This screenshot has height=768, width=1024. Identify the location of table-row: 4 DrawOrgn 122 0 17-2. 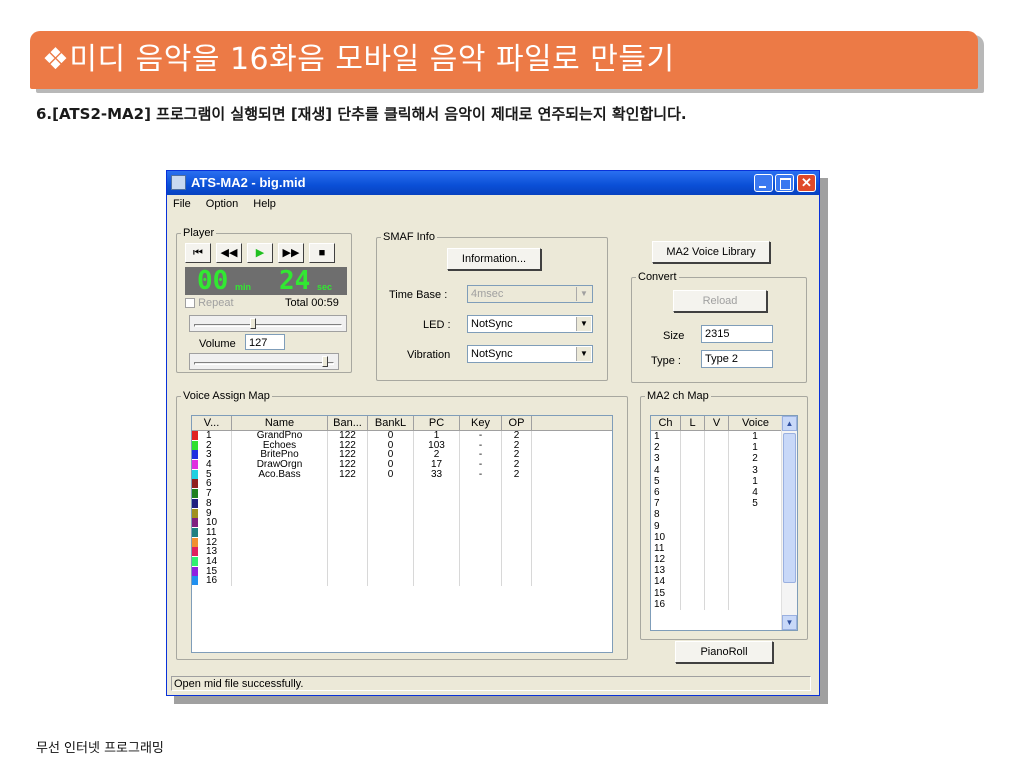
(402, 465).